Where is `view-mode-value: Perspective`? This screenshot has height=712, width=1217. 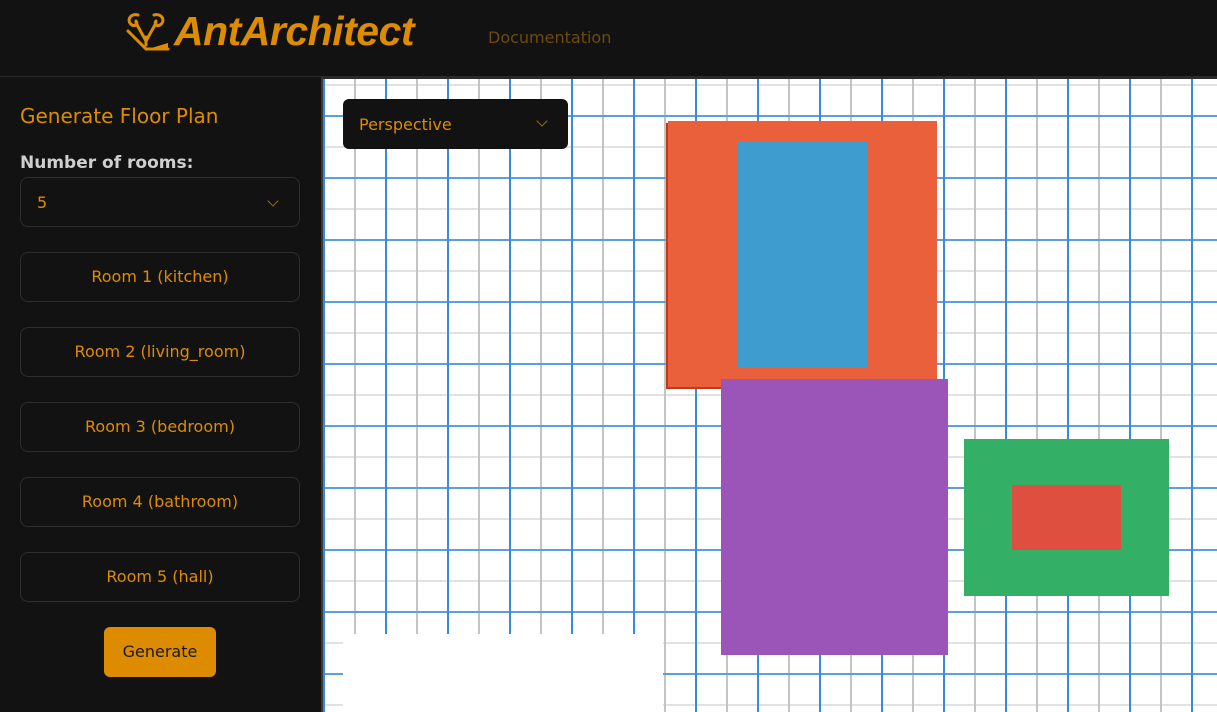
view-mode-value: Perspective is located at coordinates (405, 124).